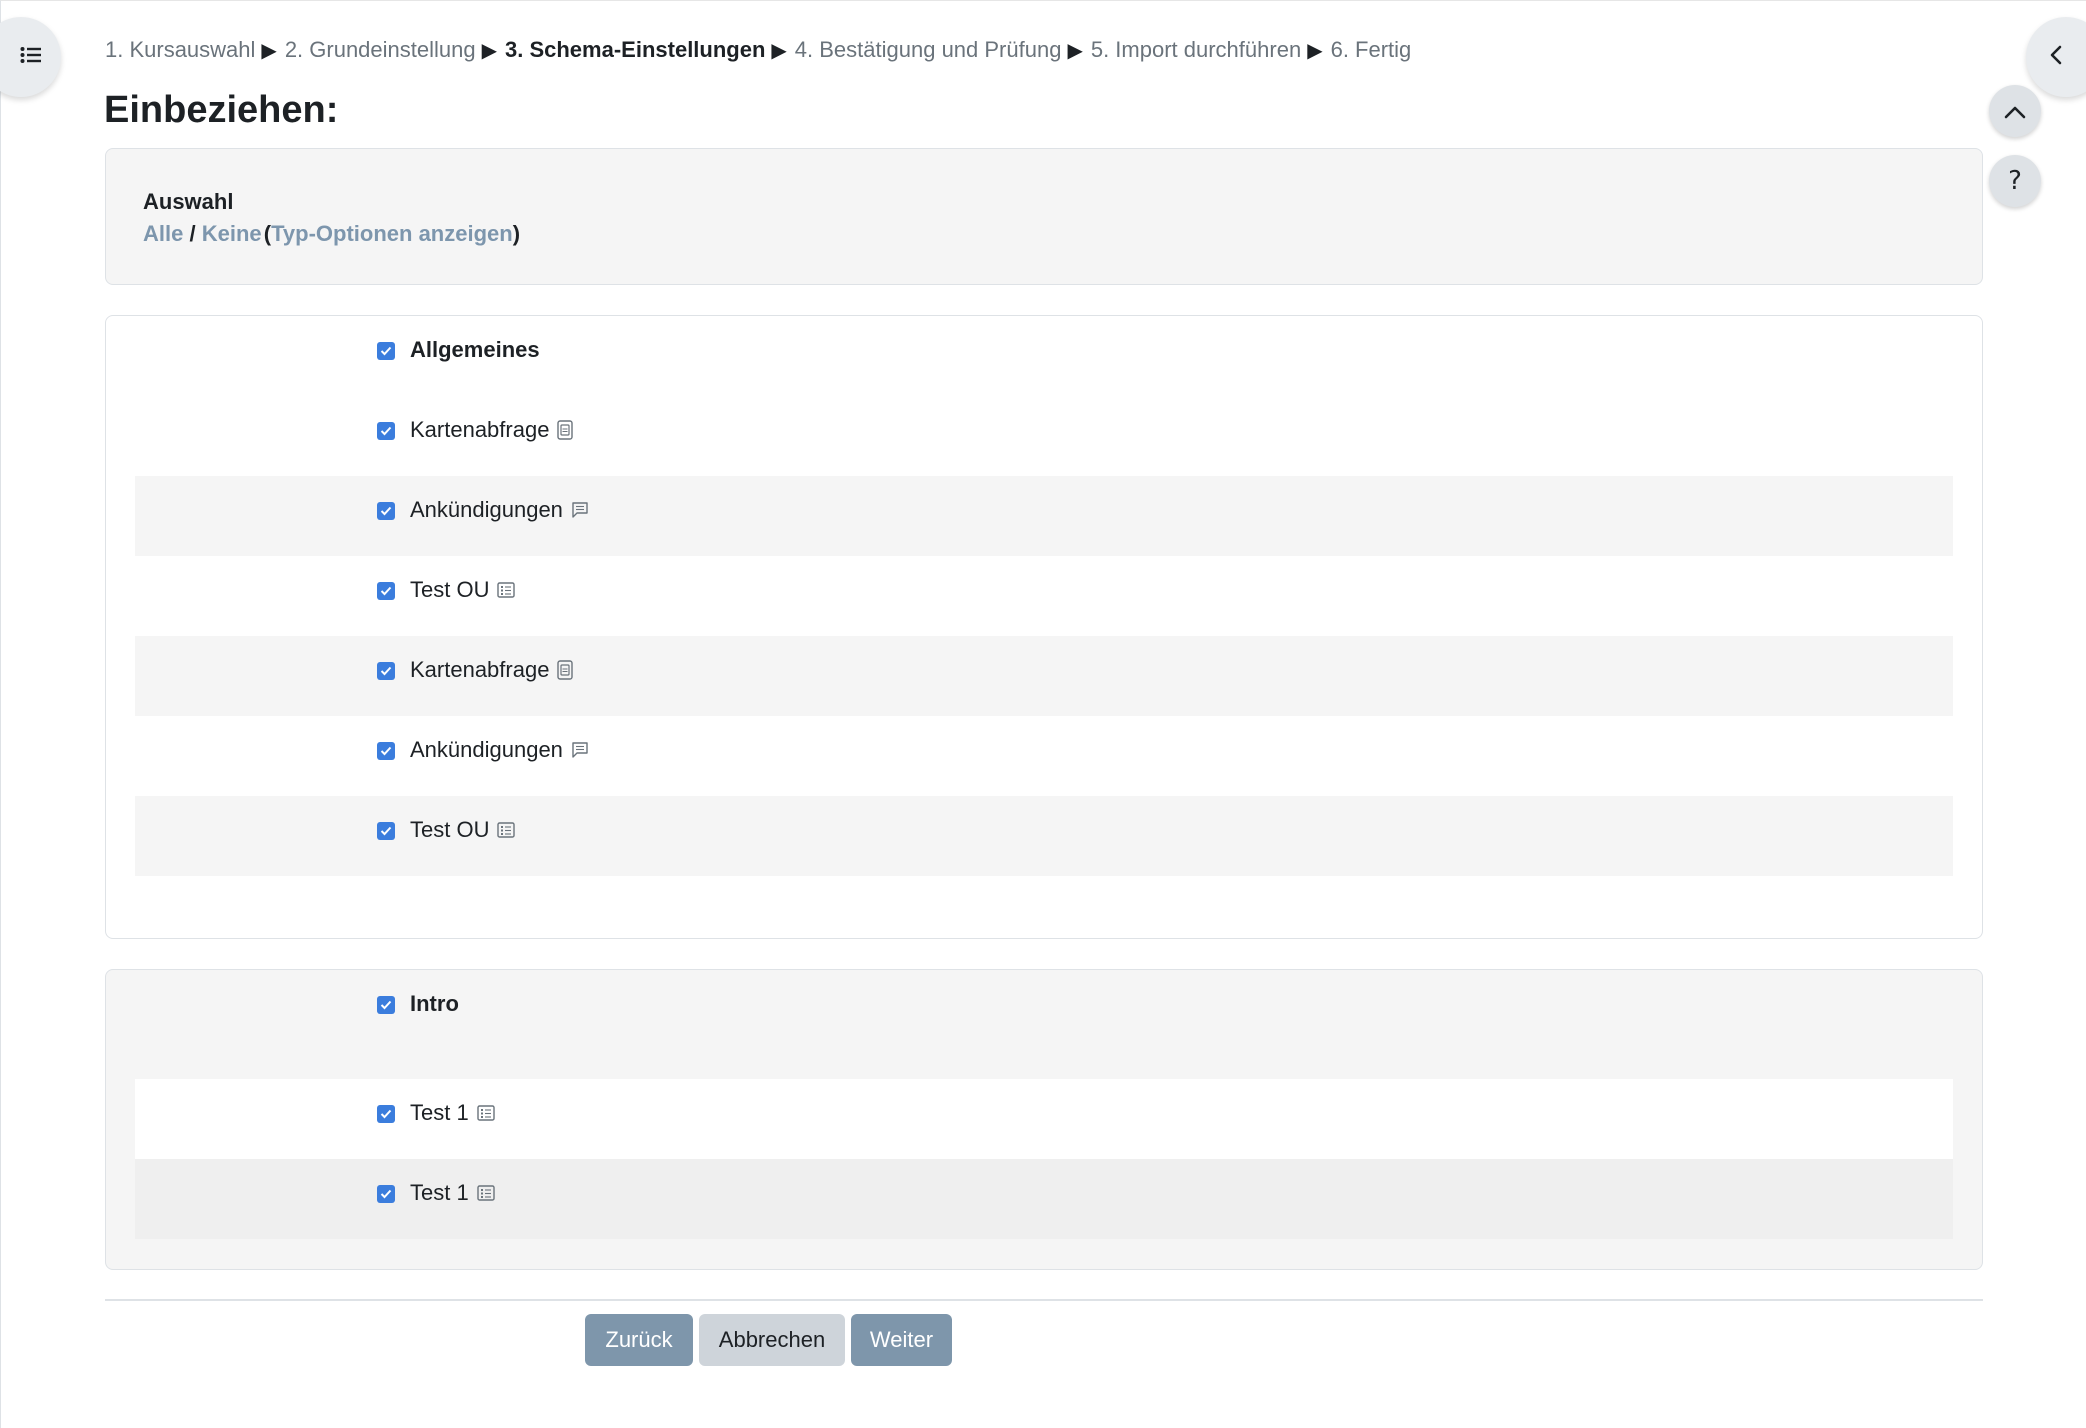 This screenshot has height=1428, width=2086. Describe the element at coordinates (1044, 1300) in the screenshot. I see `form-divider` at that location.